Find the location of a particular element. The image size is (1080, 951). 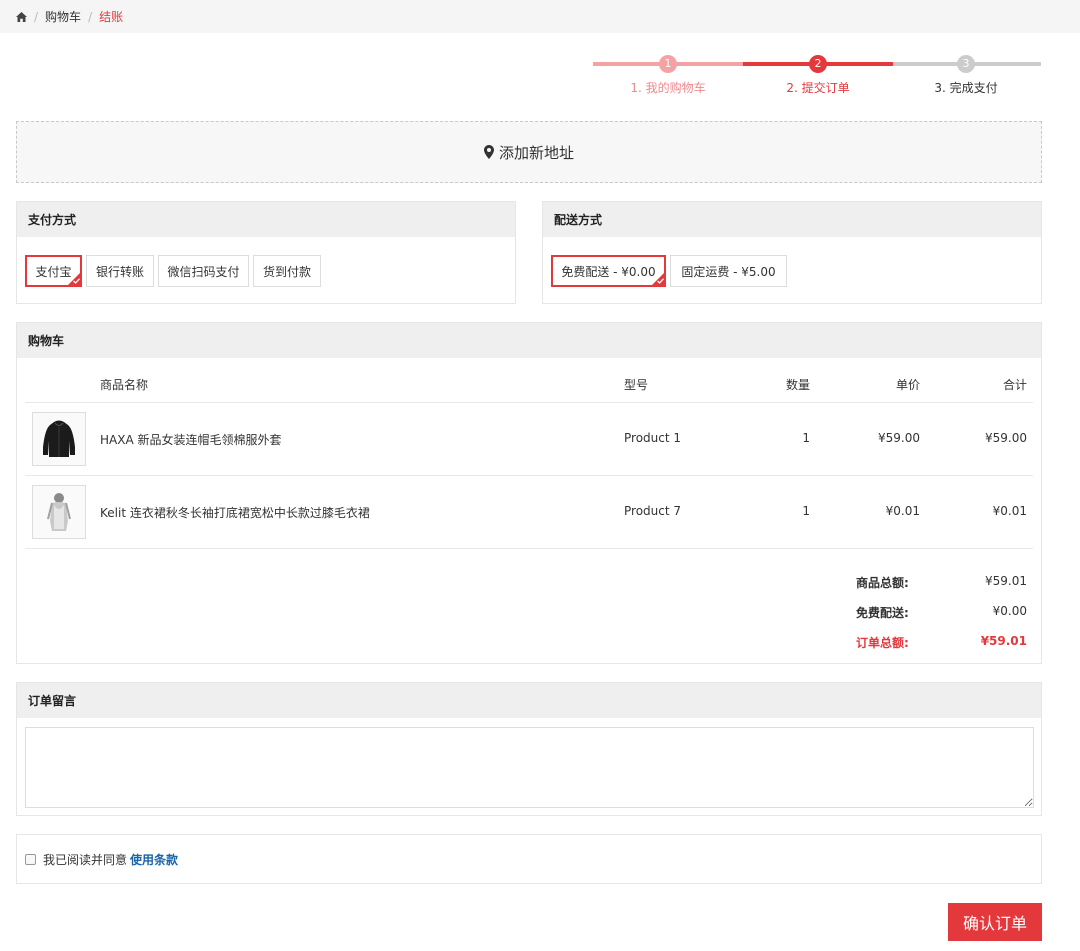

payment-option-label: 微信扫码支付 is located at coordinates (203, 271).